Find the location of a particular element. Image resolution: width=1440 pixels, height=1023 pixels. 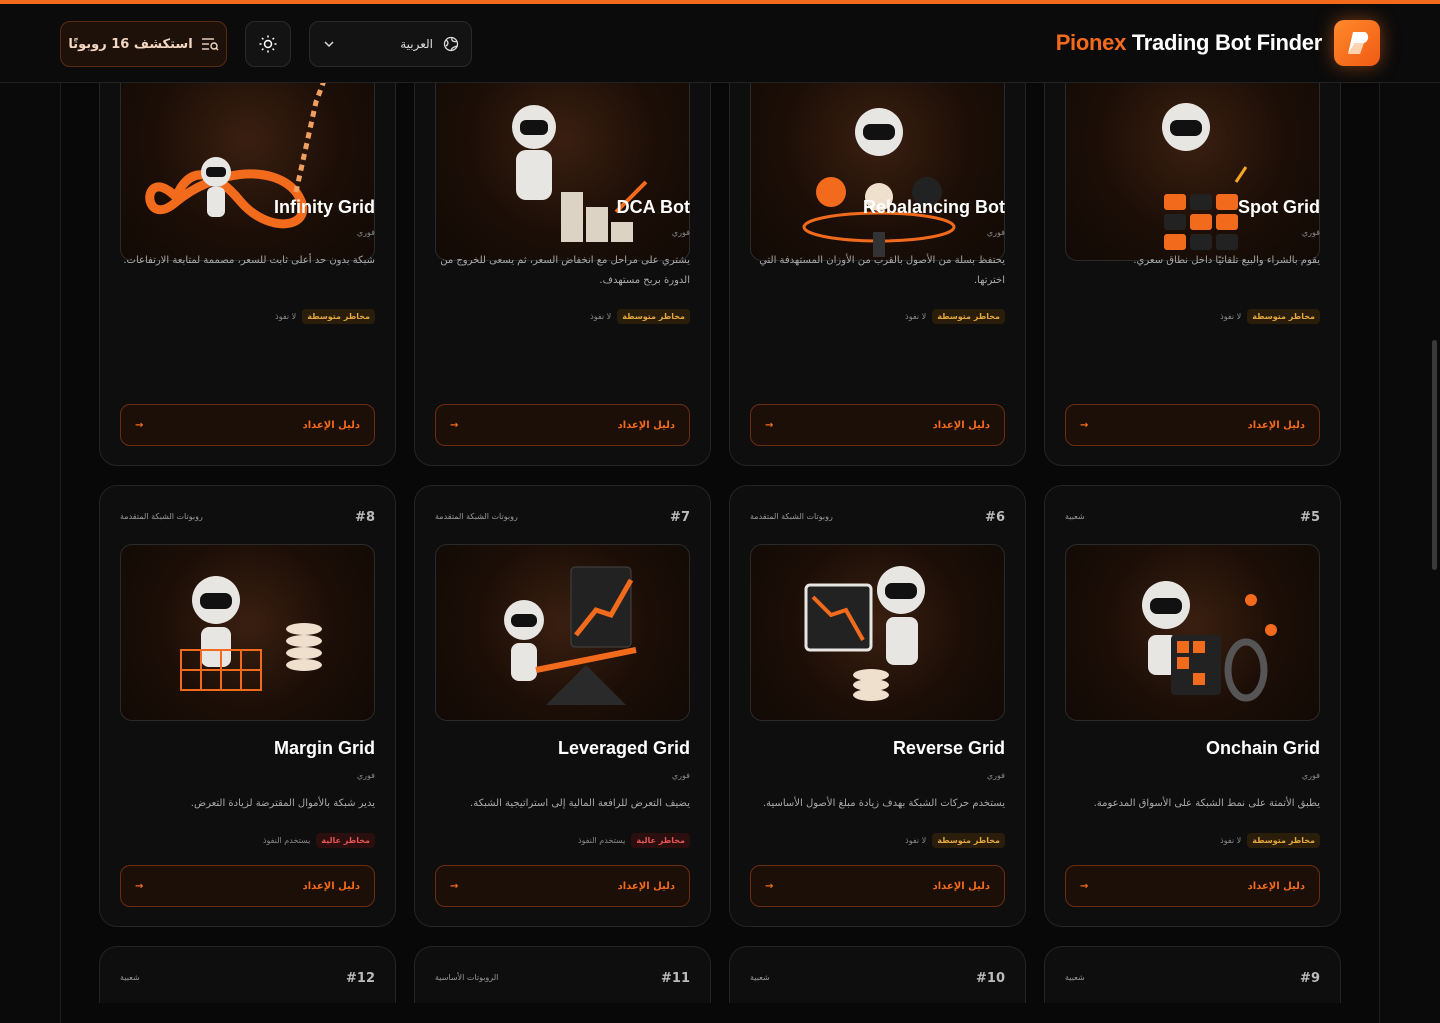

brand-title: Pionex Trading Bot Finder is located at coordinates (1189, 43).